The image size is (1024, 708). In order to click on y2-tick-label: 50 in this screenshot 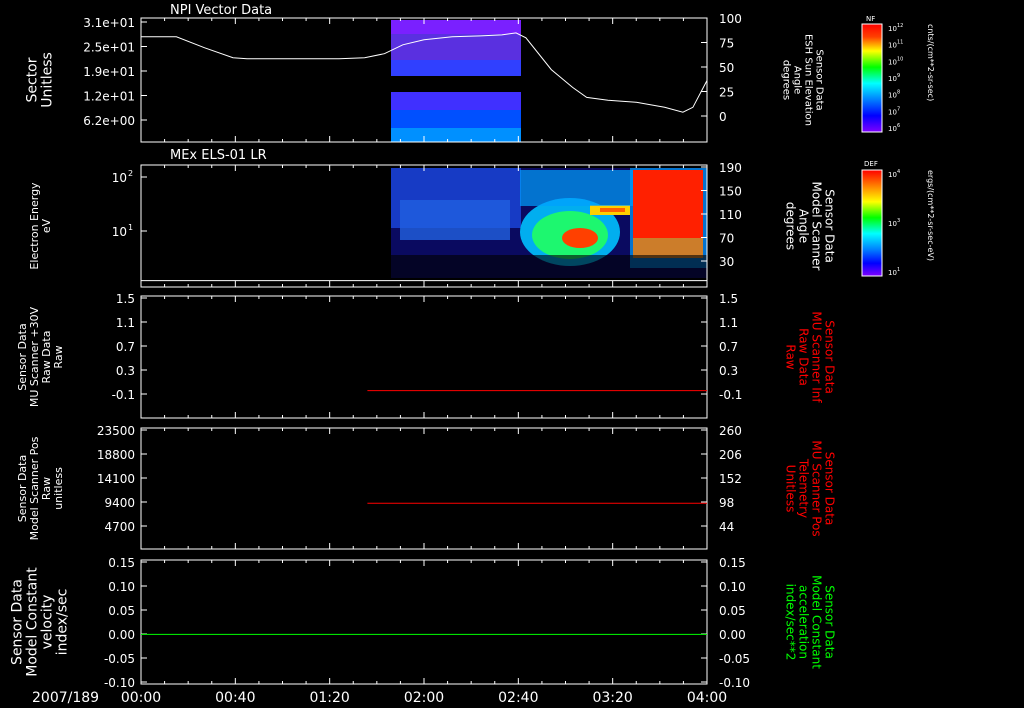, I will do `click(726, 68)`.